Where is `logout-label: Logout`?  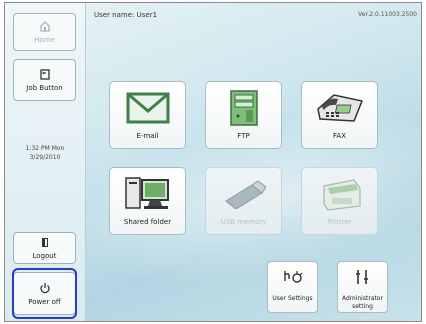
logout-label: Logout is located at coordinates (44, 255).